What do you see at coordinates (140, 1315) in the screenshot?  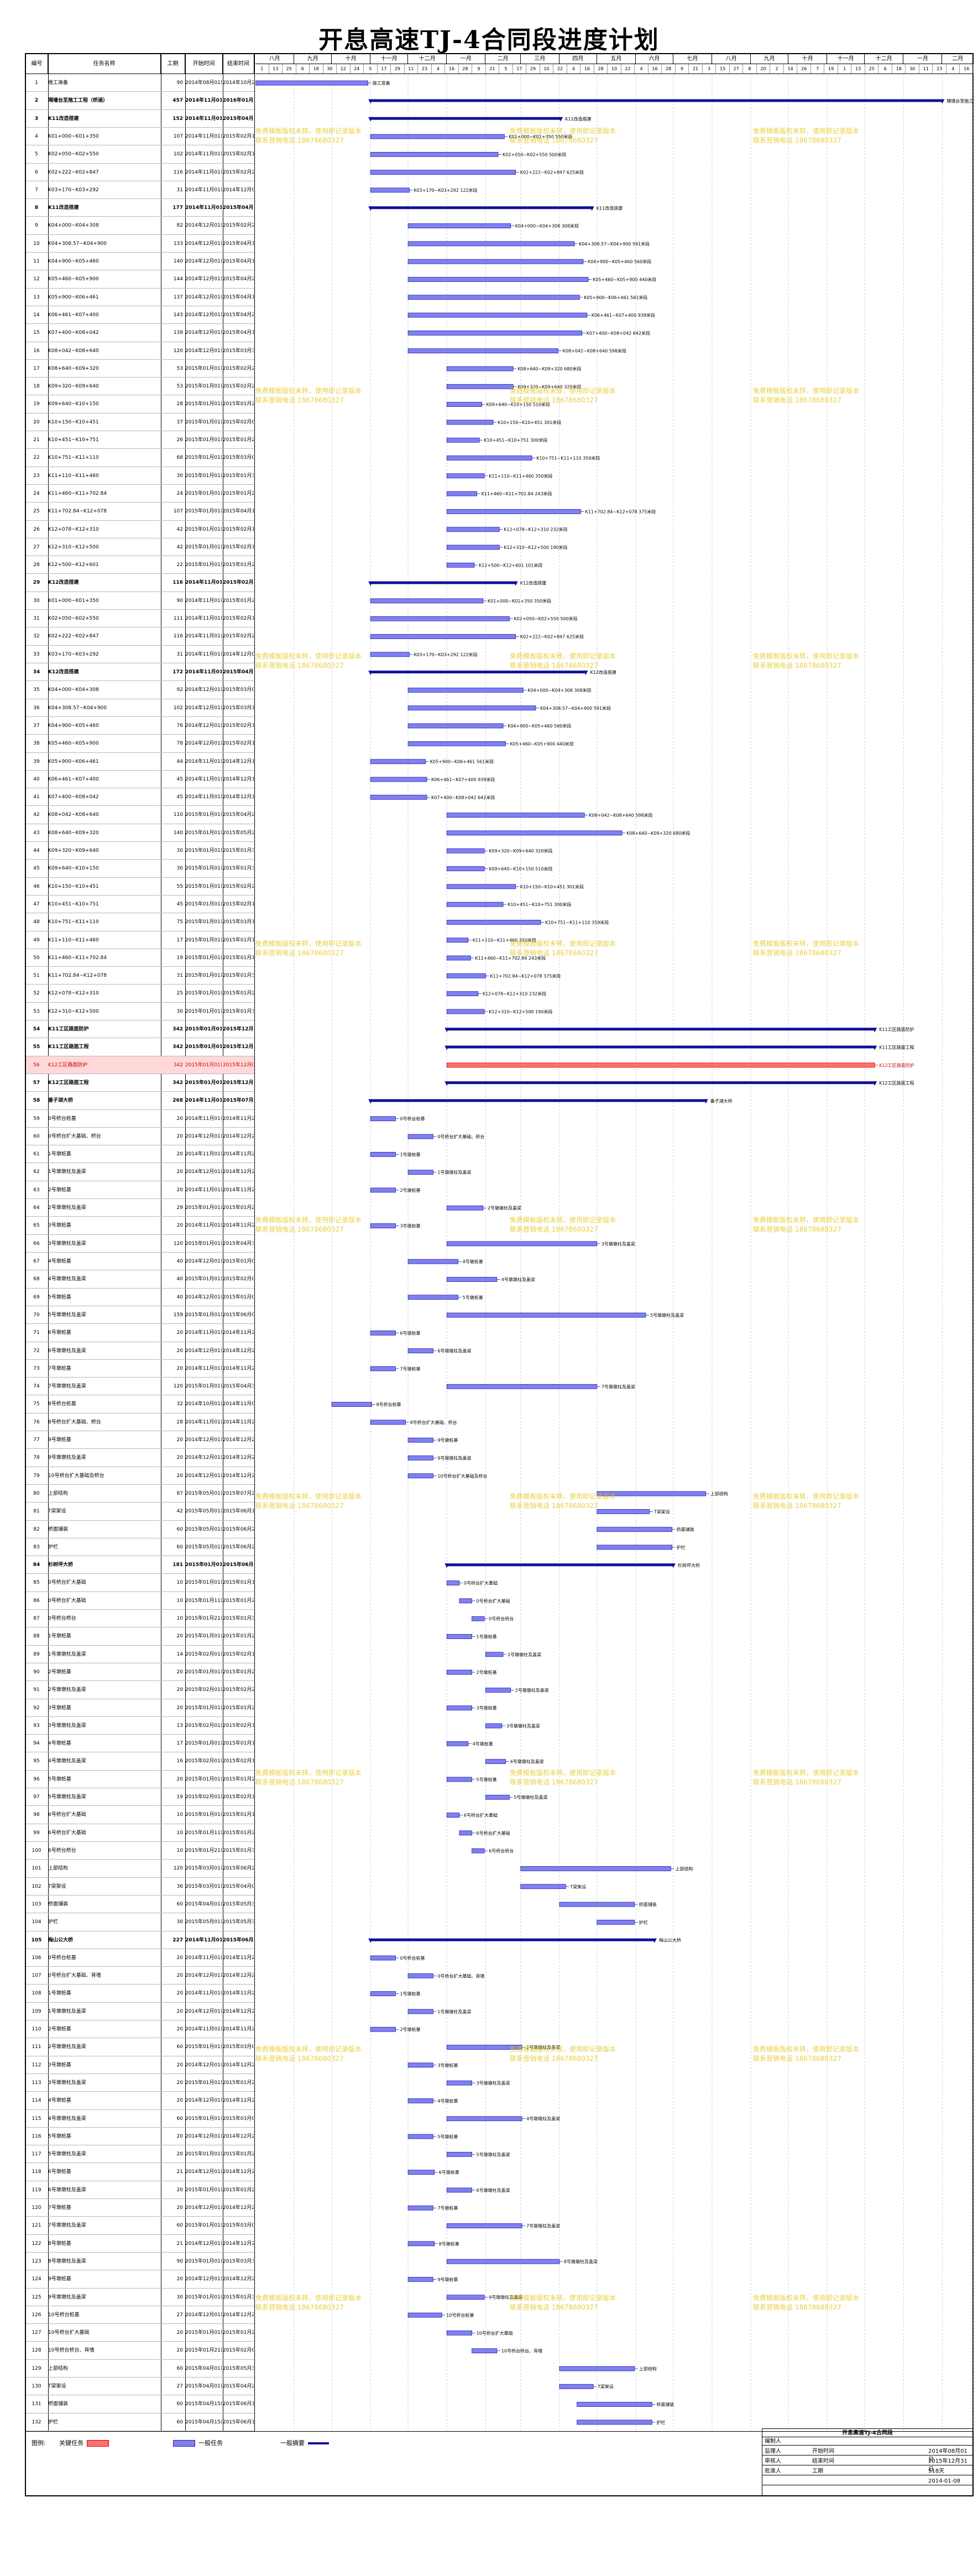 I see `table-row: 70 5号墩墩柱及盖梁 1592015年01月01日2015年06月08日` at bounding box center [140, 1315].